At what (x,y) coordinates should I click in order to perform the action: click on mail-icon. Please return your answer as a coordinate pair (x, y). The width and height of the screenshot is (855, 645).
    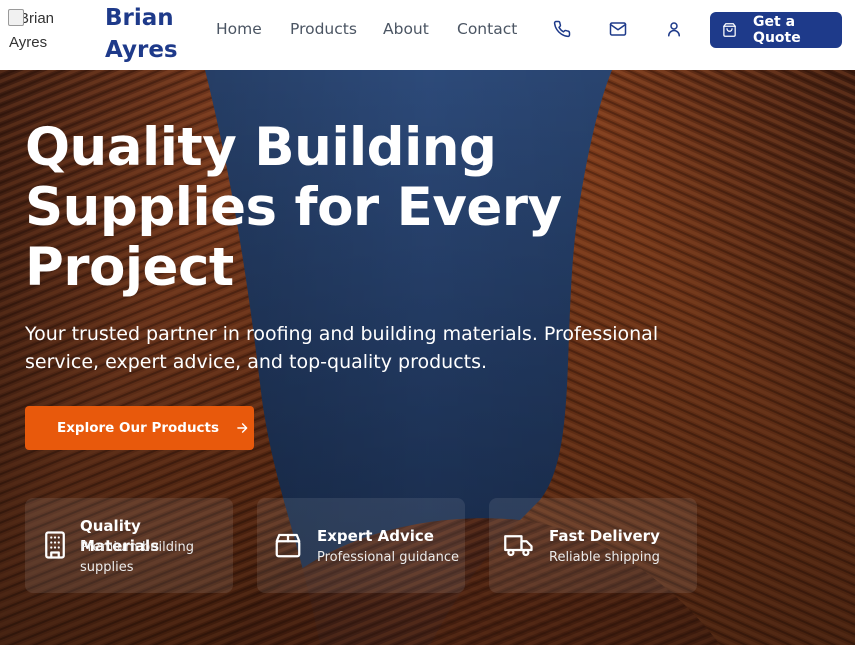
    Looking at the image, I should click on (618, 29).